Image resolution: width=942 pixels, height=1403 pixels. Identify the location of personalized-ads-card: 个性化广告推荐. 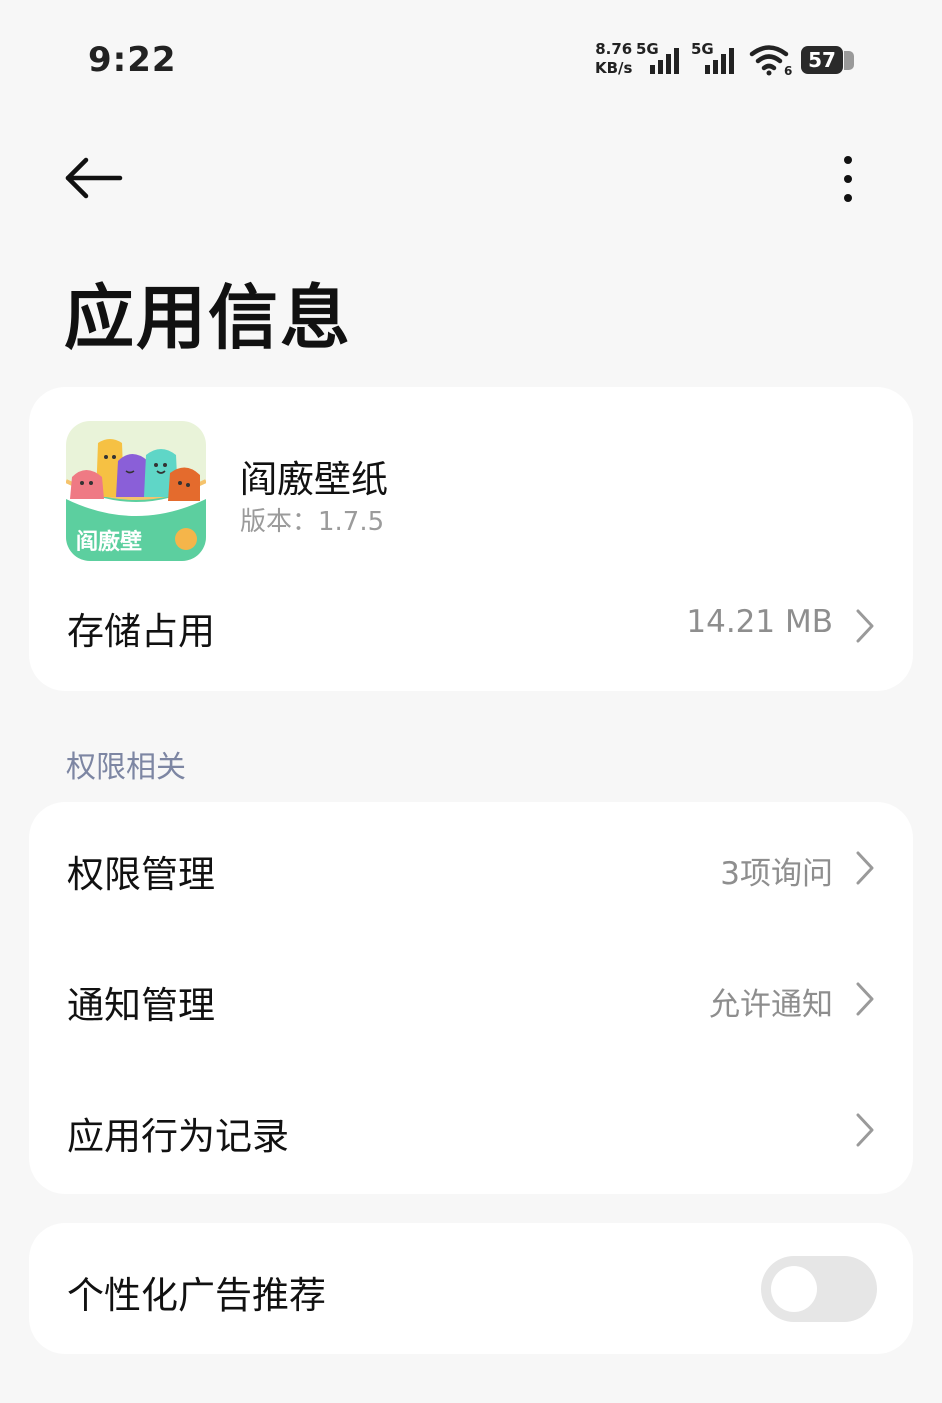
(471, 1288).